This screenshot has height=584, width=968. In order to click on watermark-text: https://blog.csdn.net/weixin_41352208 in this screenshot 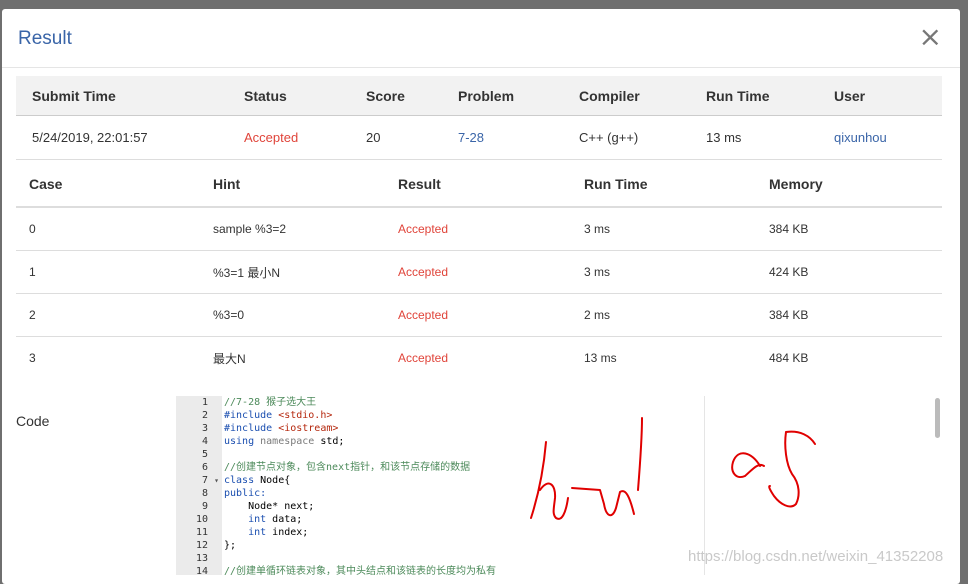, I will do `click(816, 556)`.